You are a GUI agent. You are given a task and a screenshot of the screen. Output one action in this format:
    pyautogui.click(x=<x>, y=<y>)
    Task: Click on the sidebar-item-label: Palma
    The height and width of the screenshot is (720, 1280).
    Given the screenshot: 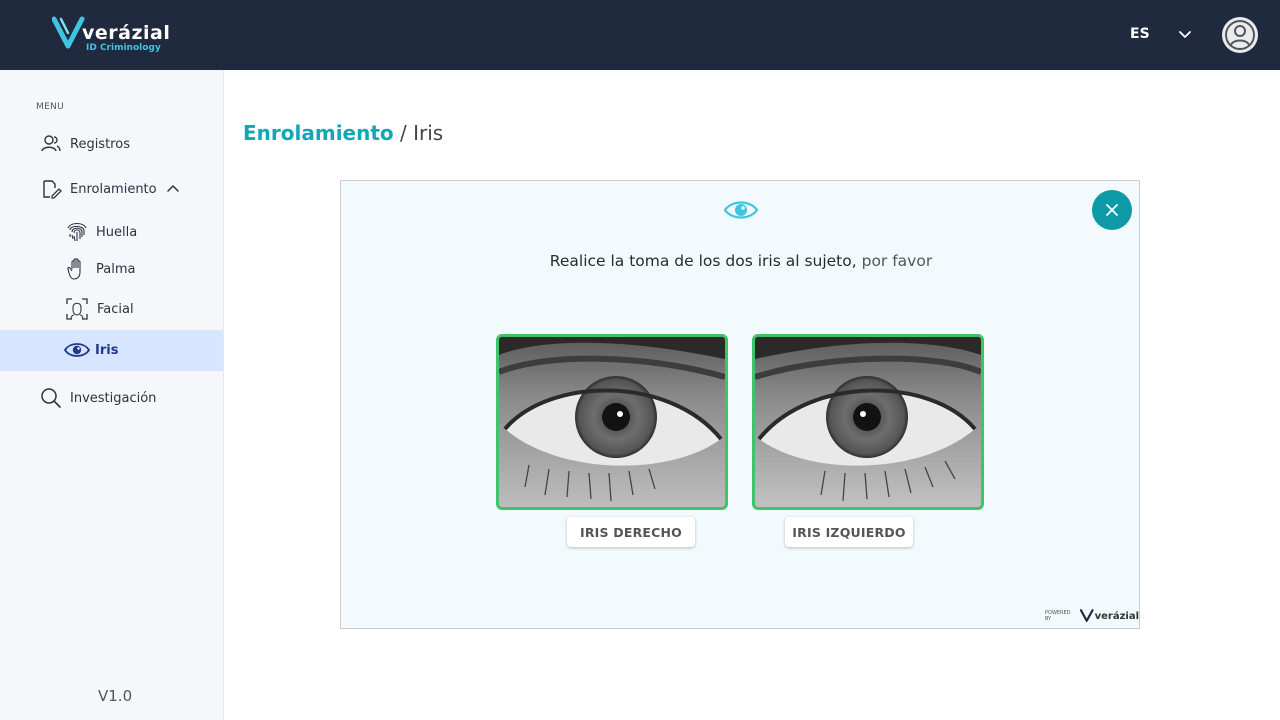 What is the action you would take?
    pyautogui.click(x=116, y=269)
    